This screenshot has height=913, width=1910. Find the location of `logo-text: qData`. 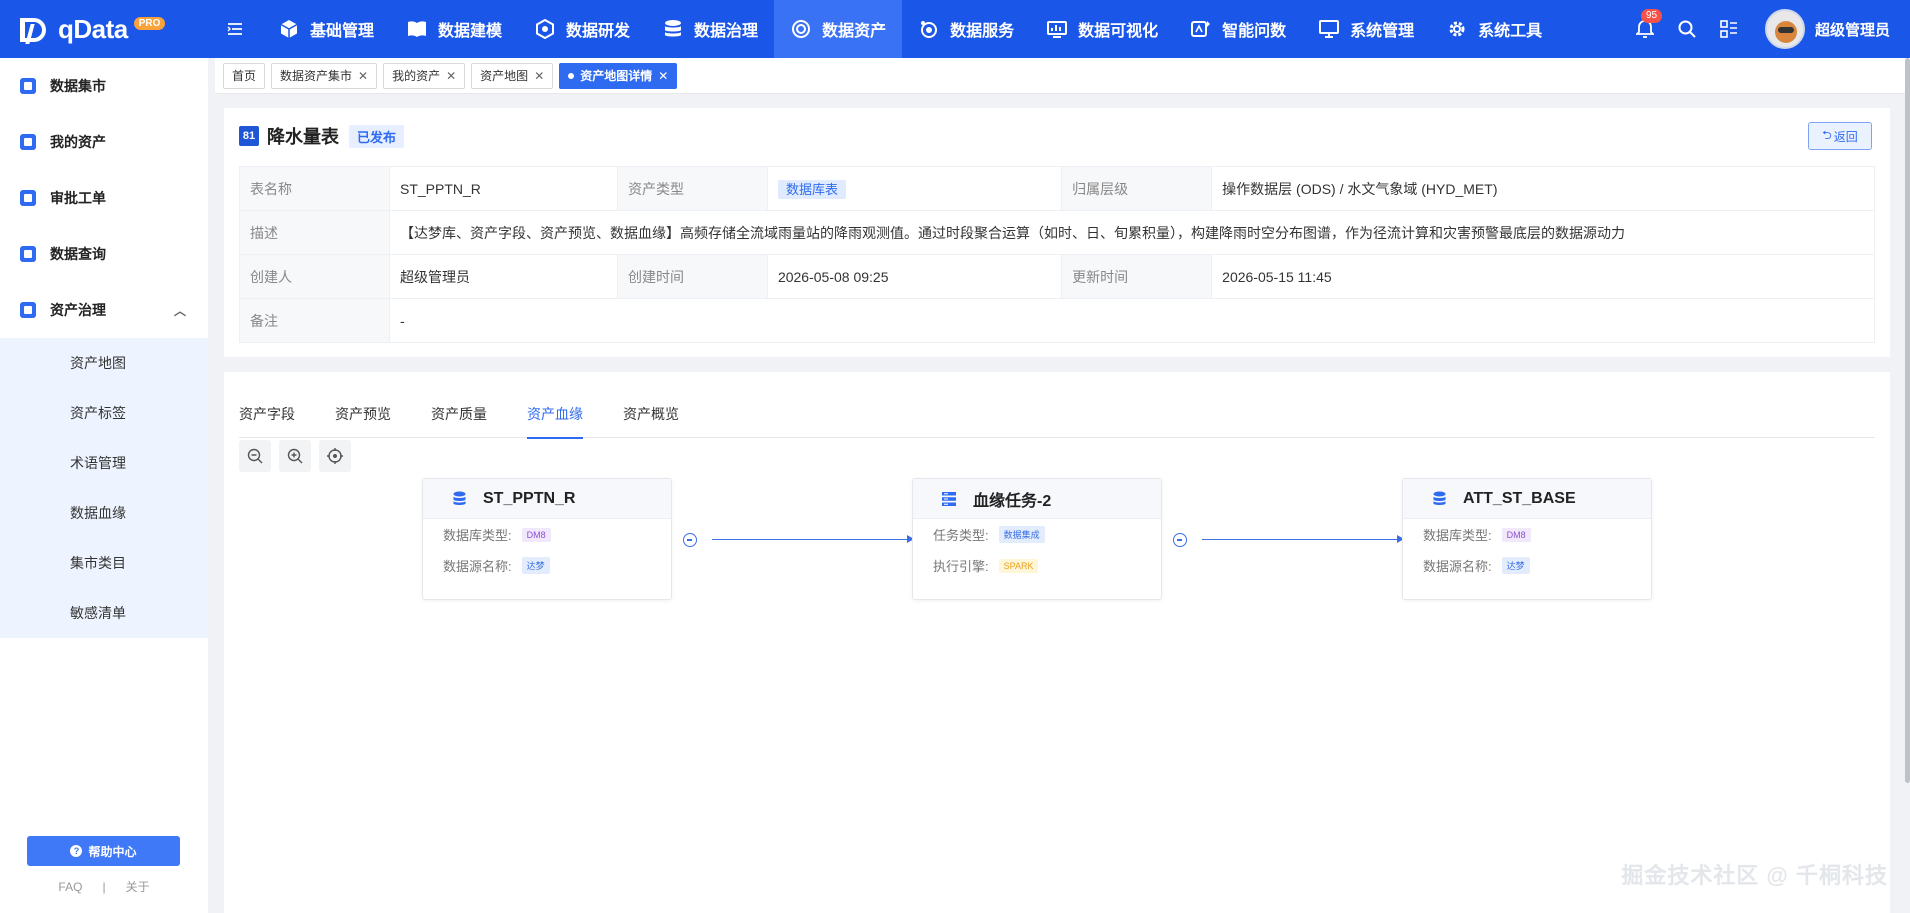

logo-text: qData is located at coordinates (93, 28).